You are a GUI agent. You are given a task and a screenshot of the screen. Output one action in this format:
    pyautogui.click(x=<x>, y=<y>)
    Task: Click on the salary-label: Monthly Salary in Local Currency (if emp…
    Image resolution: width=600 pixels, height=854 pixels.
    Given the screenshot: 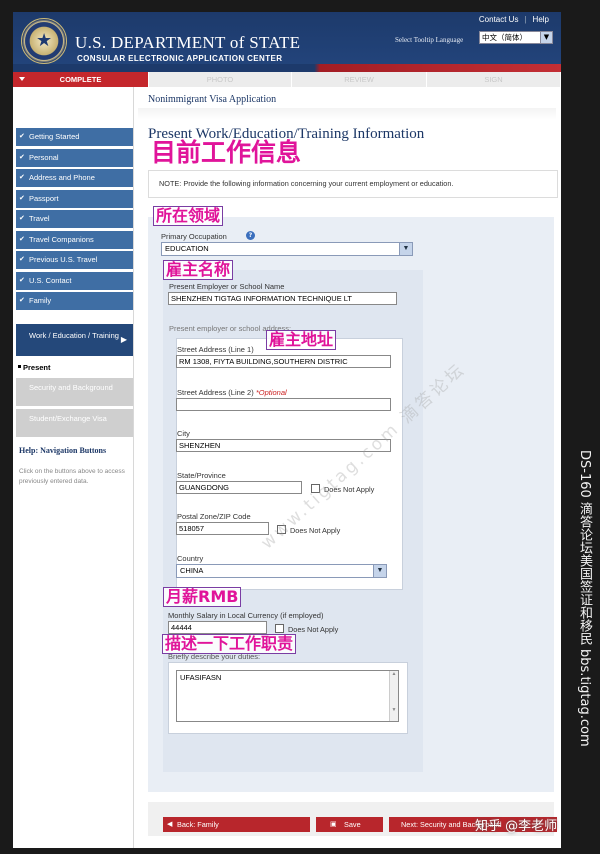 What is the action you would take?
    pyautogui.click(x=246, y=615)
    